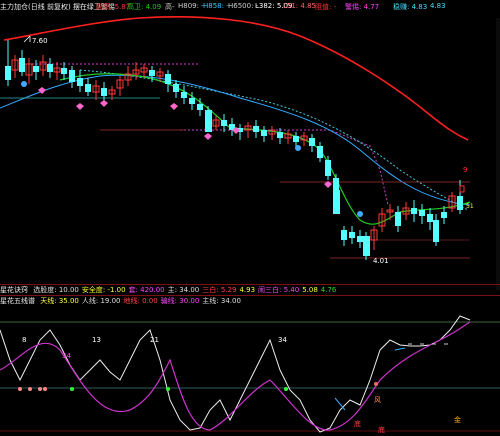 This screenshot has width=500, height=436. Describe the element at coordinates (17, 301) in the screenshot. I see `indicator-2-name: 星花五线谱` at that location.